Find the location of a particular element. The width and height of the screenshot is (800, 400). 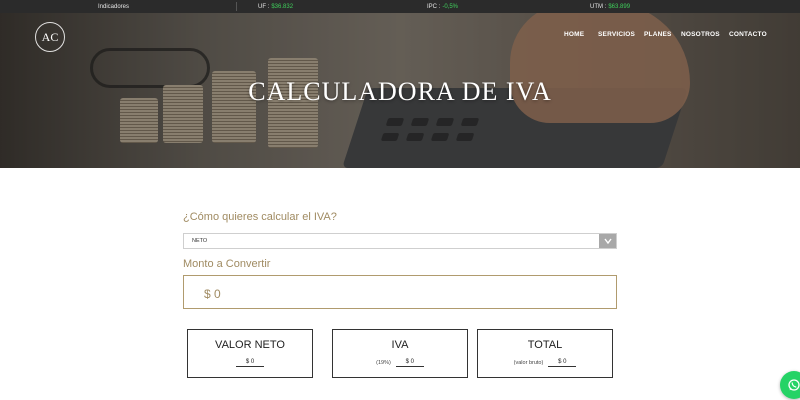

nav-contacto: CONTACTO is located at coordinates (748, 34).